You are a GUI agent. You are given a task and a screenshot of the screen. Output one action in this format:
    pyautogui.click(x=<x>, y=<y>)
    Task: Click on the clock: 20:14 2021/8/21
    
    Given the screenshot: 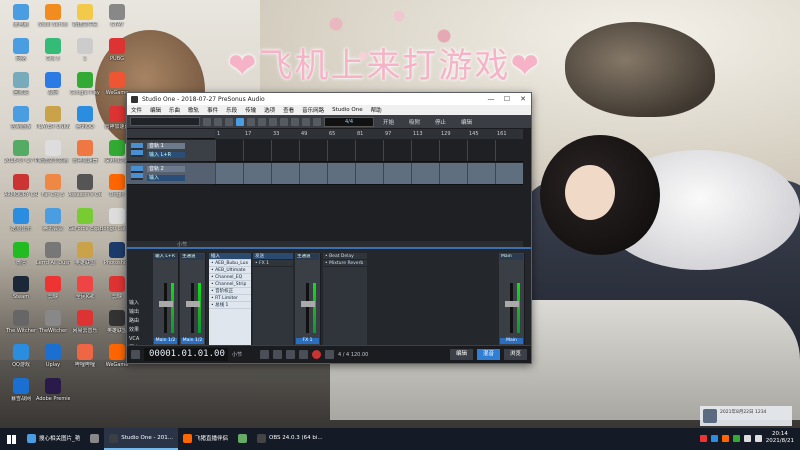 What is the action you would take?
    pyautogui.click(x=780, y=438)
    